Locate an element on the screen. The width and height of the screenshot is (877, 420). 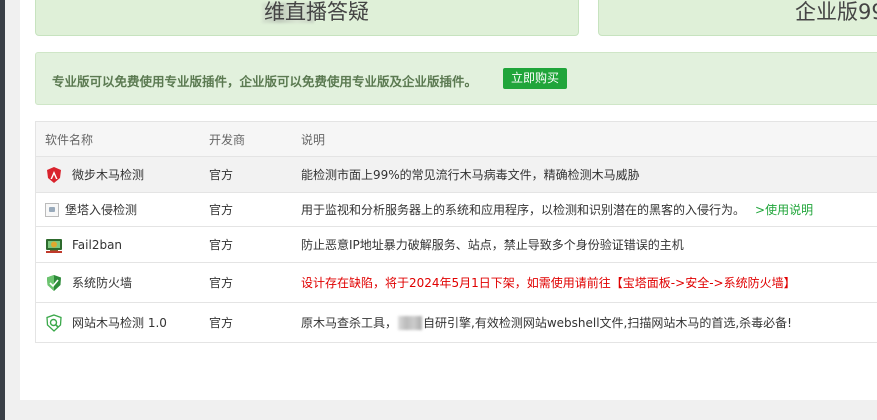
plugin-name-cell: Fail2ban is located at coordinates (83, 244).